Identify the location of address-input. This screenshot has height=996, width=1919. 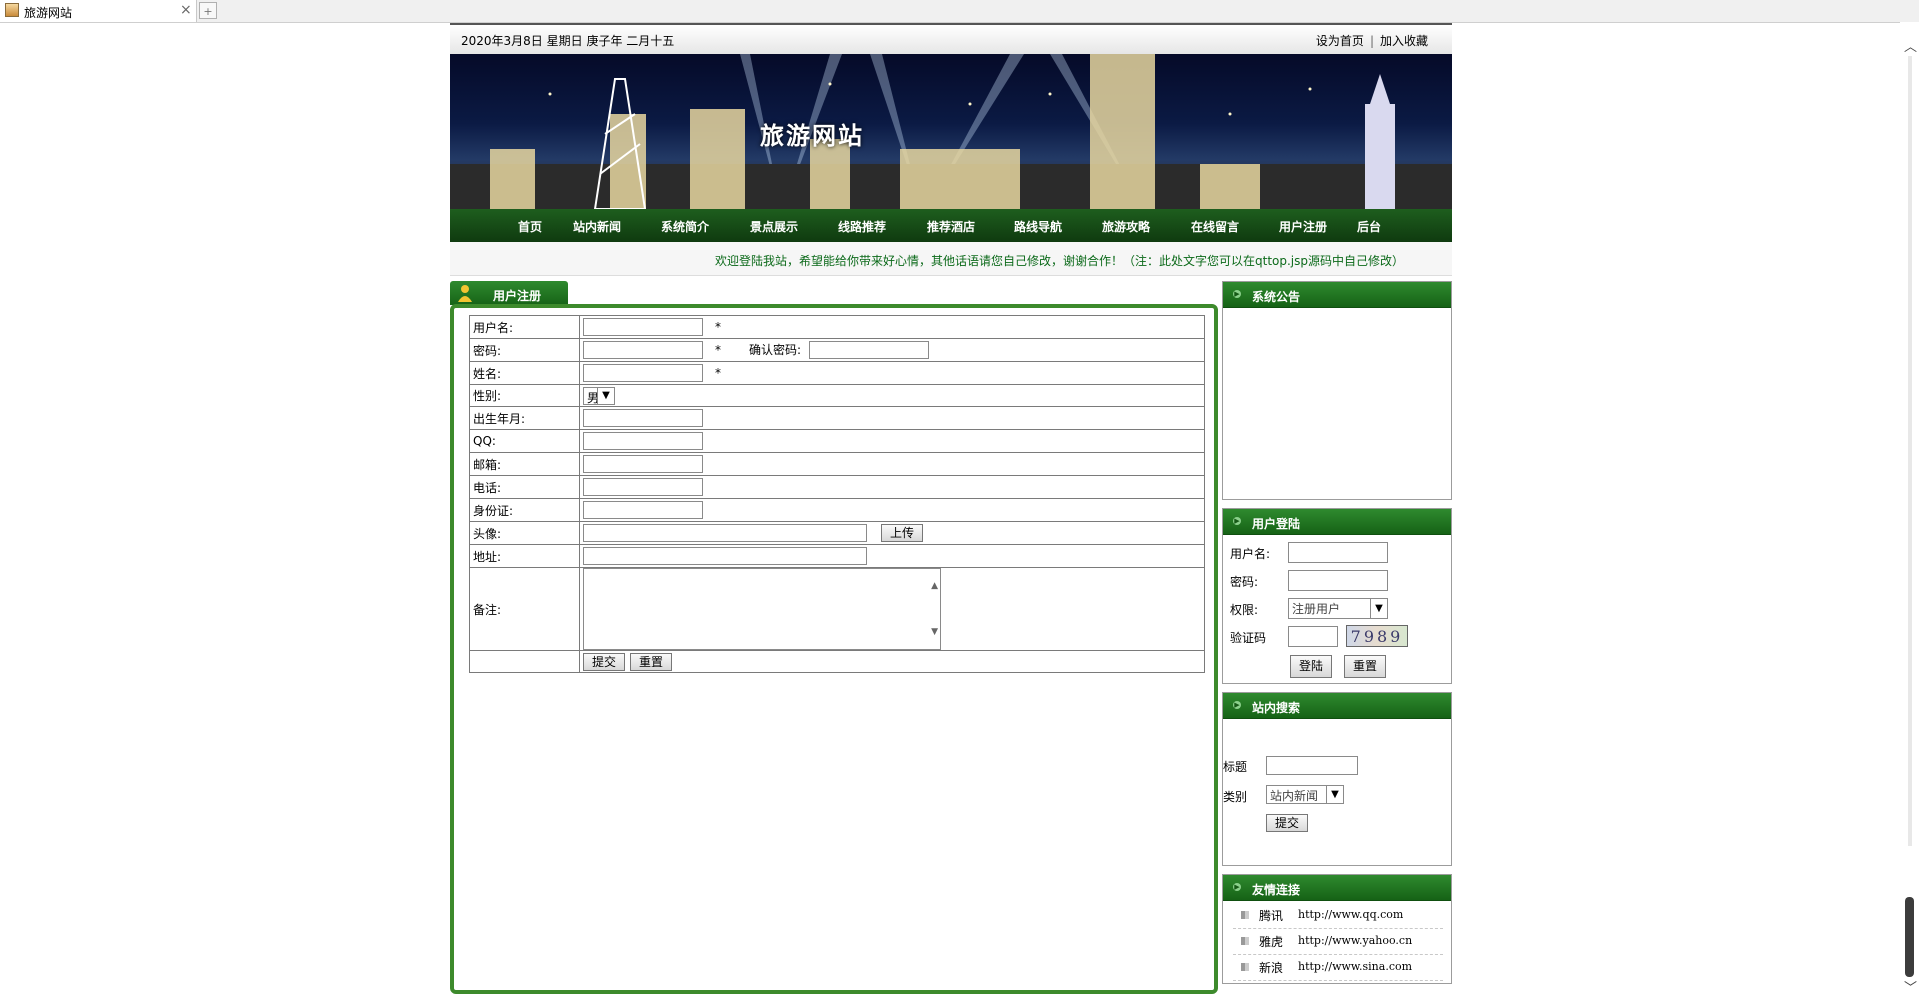
(725, 556).